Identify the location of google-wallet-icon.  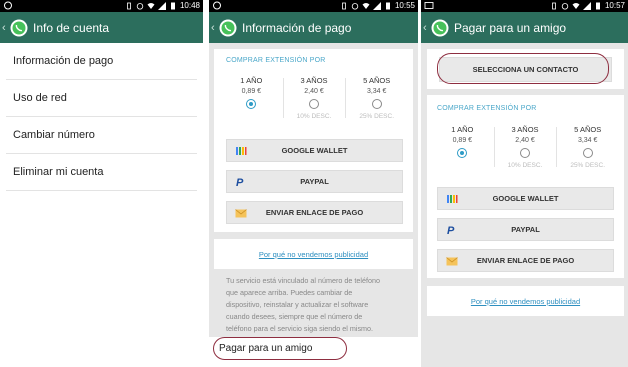
(452, 199).